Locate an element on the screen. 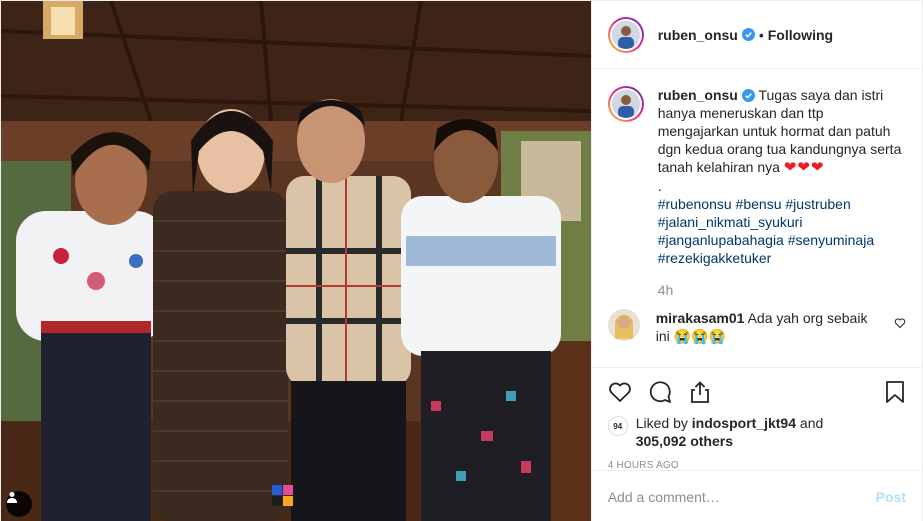 This screenshot has width=923, height=521. user-tag-icon is located at coordinates (19, 504).